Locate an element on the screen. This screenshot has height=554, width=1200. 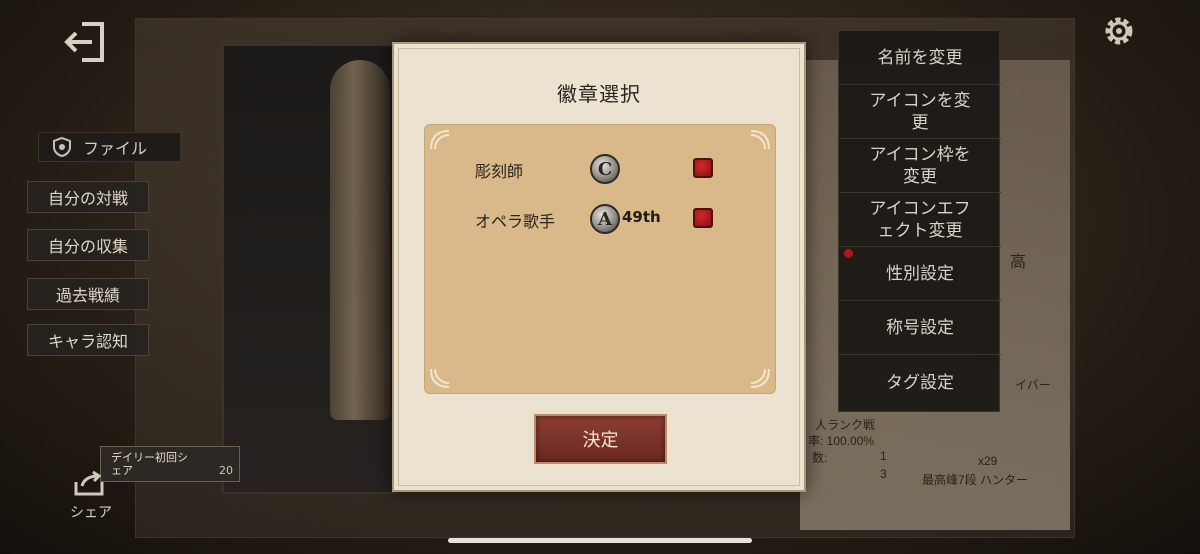
exit-door-icon is located at coordinates (86, 42).